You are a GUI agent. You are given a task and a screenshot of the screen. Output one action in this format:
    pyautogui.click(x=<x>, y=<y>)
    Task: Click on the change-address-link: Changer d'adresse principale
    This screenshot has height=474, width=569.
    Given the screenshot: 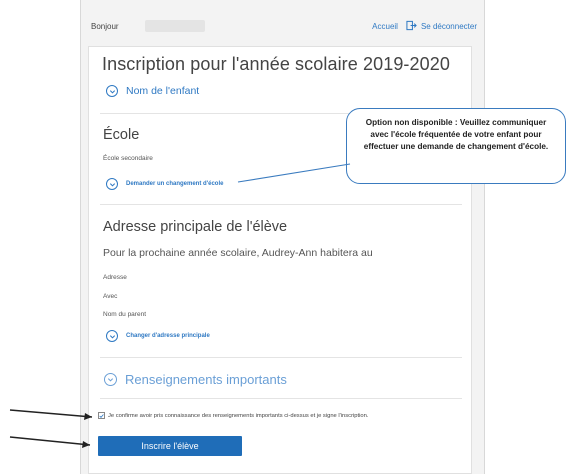 What is the action you would take?
    pyautogui.click(x=158, y=336)
    